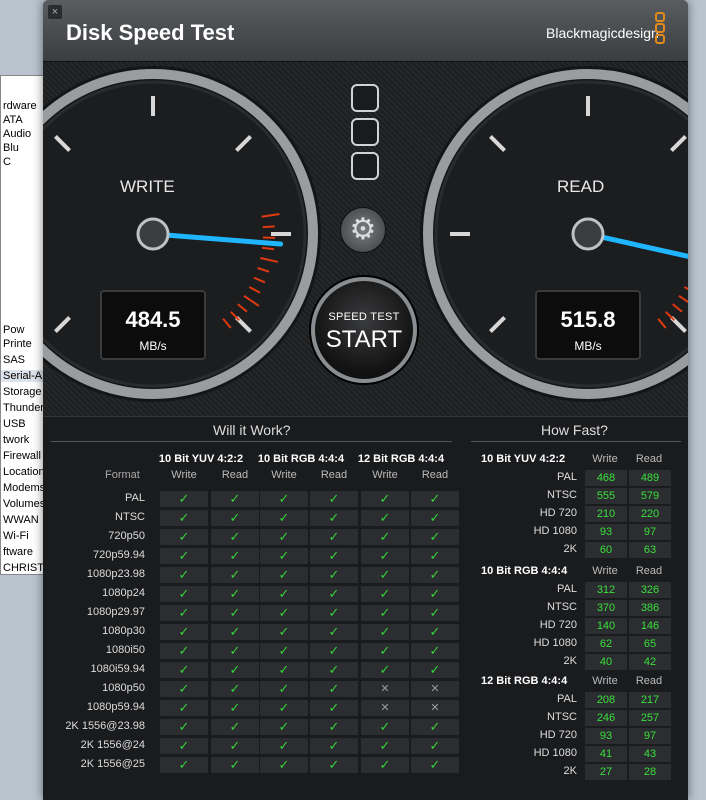 This screenshot has height=800, width=706. Describe the element at coordinates (20, 106) in the screenshot. I see `background-sidebar-item: rdware` at that location.